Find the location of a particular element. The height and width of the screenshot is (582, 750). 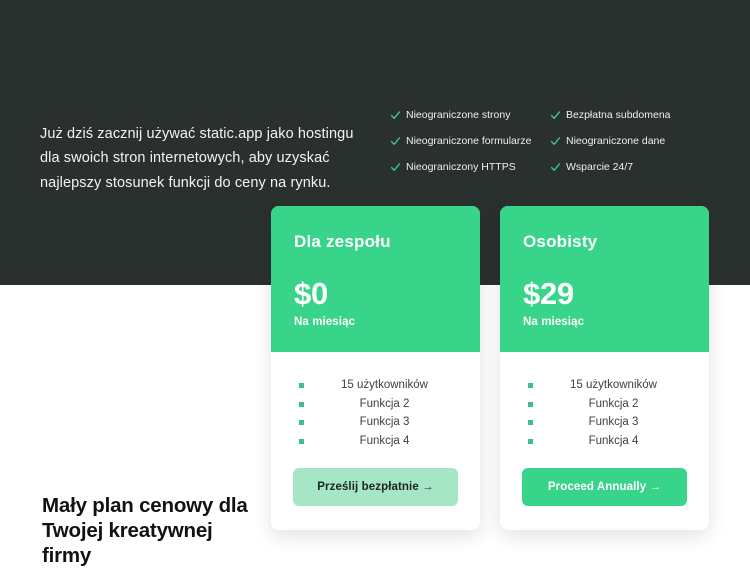

feature-item: Nieograniczone dane is located at coordinates (631, 141).